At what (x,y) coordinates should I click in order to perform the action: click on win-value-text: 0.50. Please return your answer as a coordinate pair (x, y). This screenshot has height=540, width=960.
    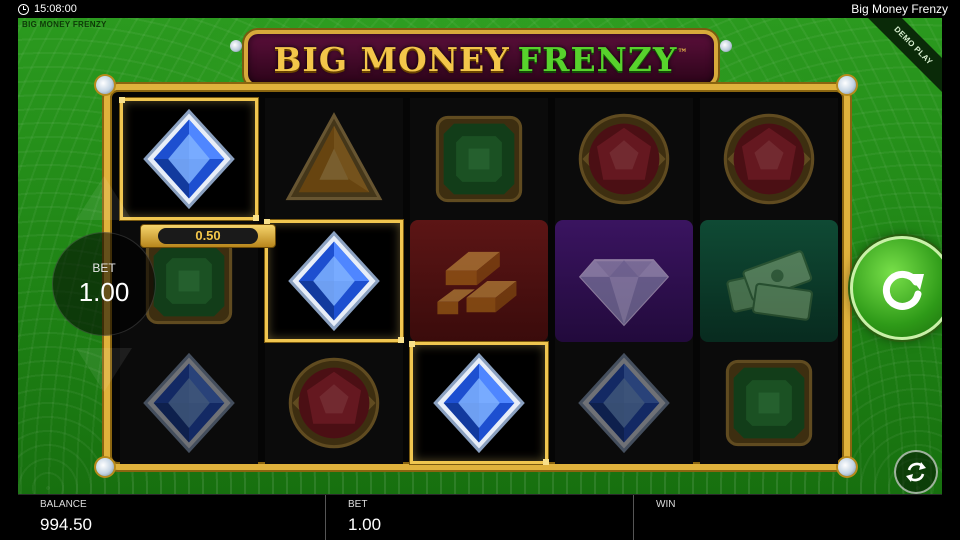
    Looking at the image, I should click on (208, 236).